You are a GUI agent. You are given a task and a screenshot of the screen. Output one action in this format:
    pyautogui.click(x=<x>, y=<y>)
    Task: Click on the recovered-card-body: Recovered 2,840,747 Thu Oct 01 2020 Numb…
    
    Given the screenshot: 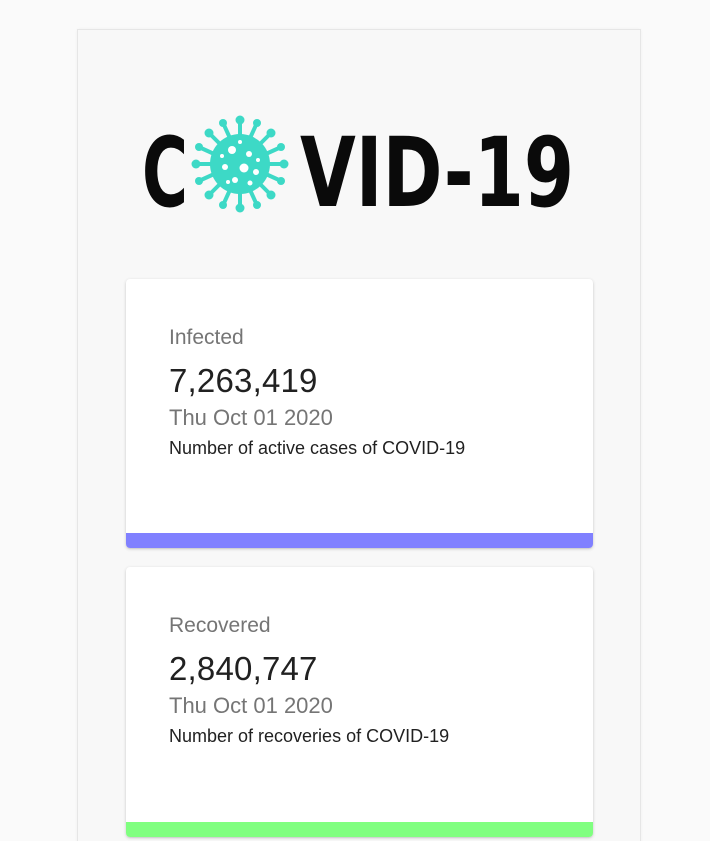 What is the action you would take?
    pyautogui.click(x=371, y=680)
    